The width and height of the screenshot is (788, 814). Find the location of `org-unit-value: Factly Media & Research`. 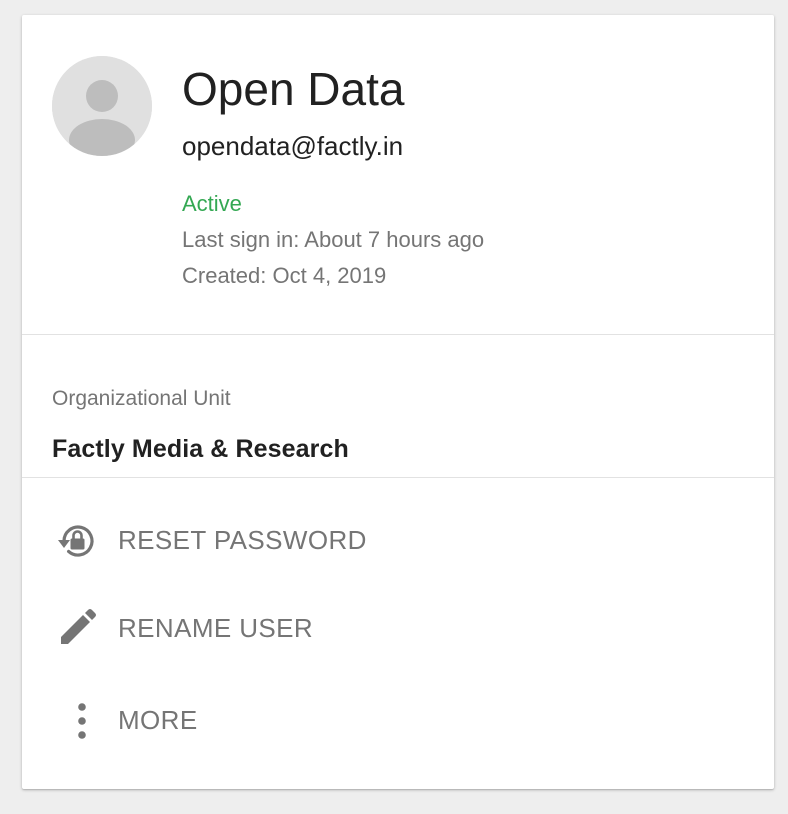

org-unit-value: Factly Media & Research is located at coordinates (200, 449).